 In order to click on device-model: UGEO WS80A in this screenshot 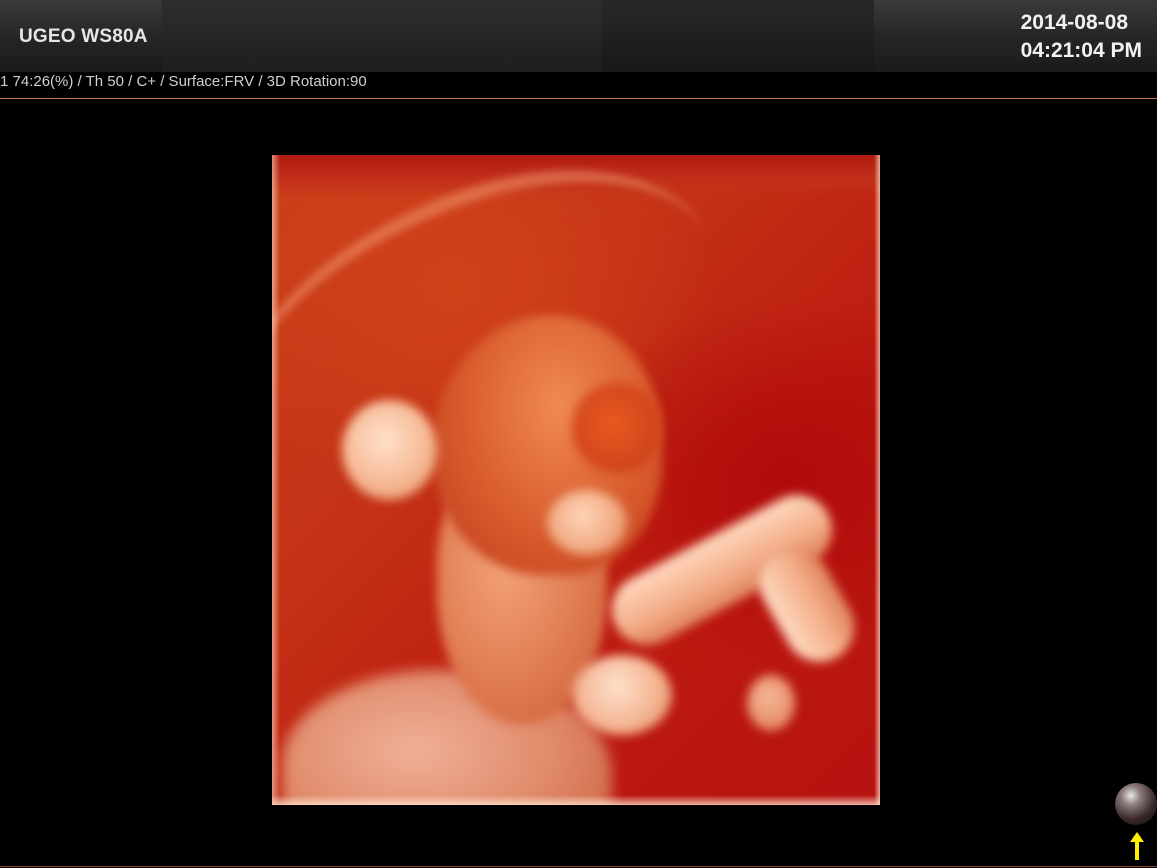, I will do `click(83, 36)`.